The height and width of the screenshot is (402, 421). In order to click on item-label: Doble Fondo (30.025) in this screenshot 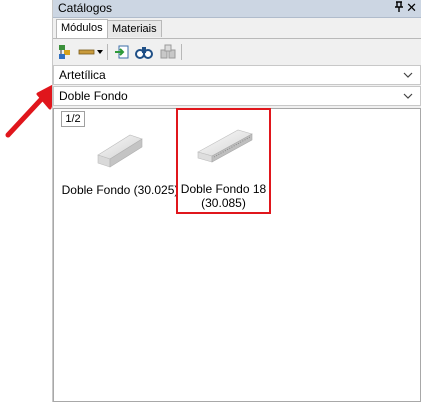, I will do `click(120, 190)`.